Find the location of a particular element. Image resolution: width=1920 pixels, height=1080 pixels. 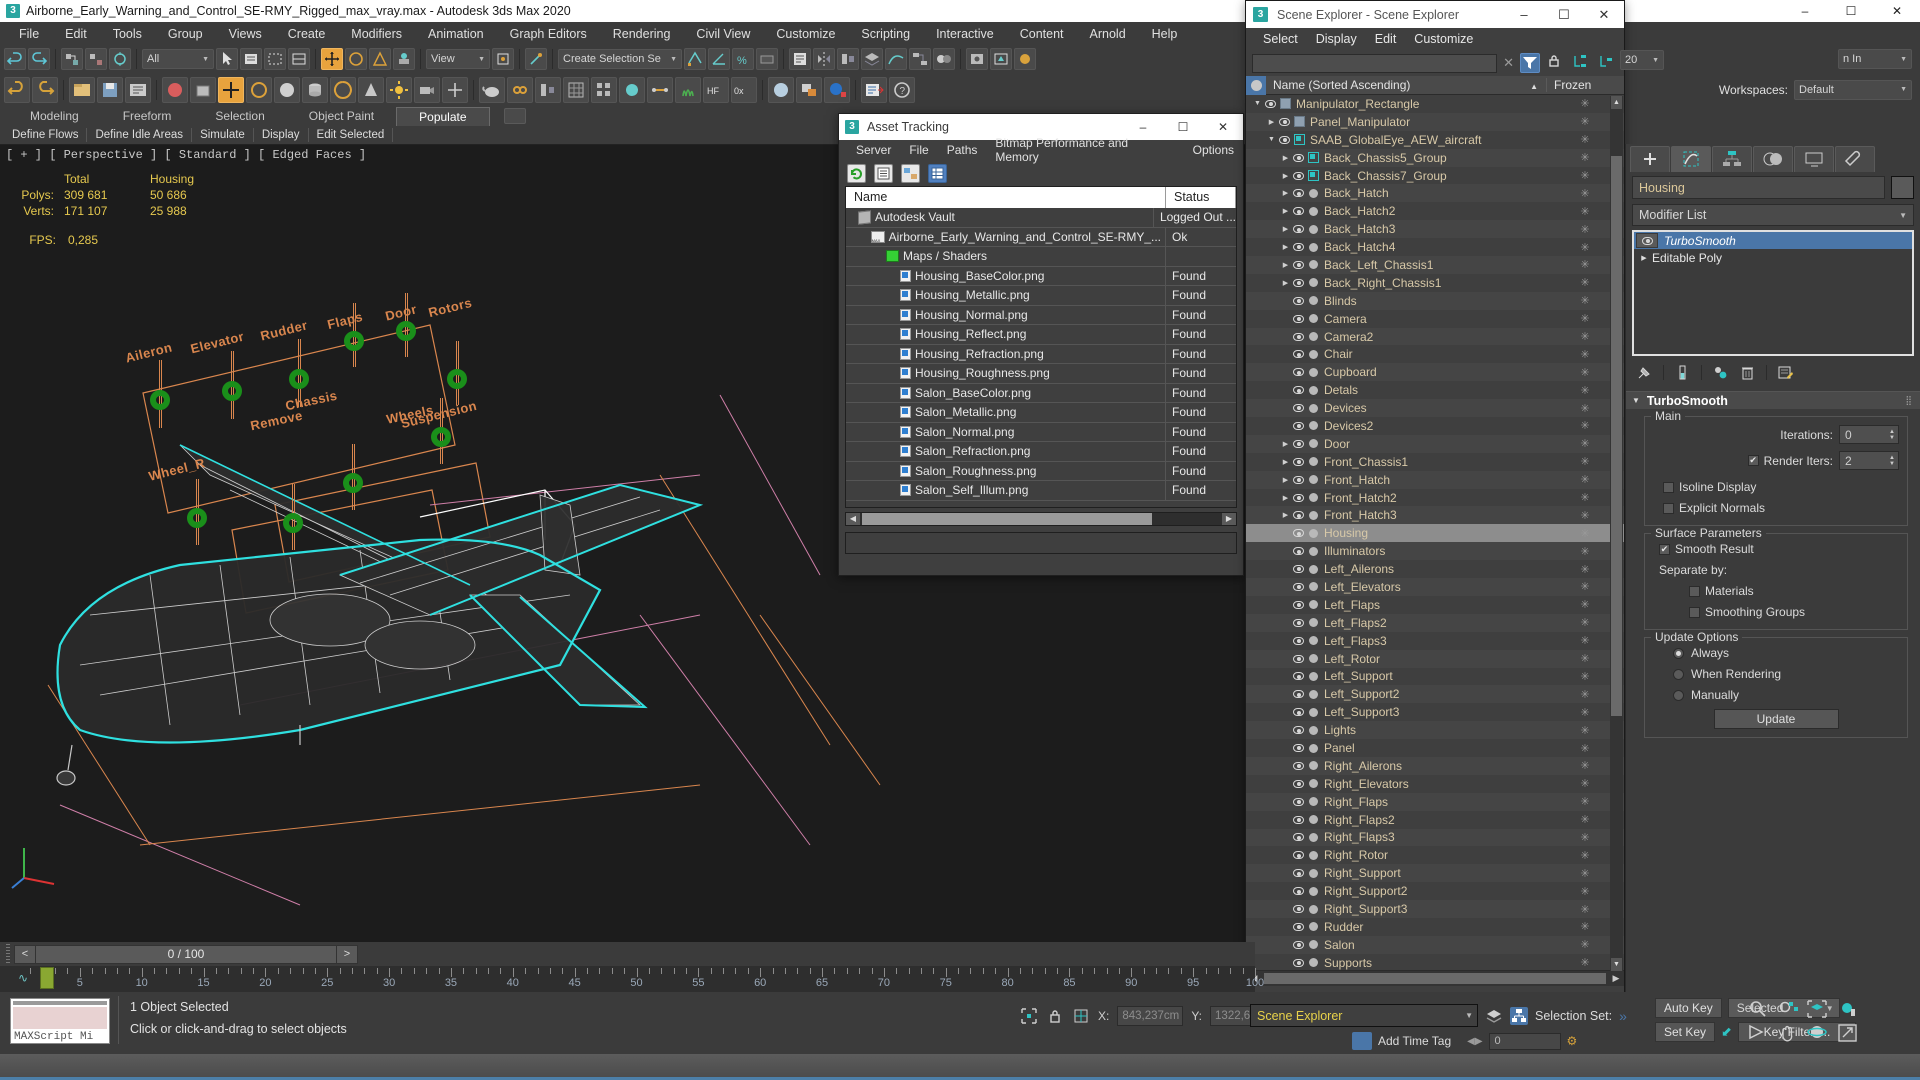

menu-item-help: Help is located at coordinates (1165, 34).